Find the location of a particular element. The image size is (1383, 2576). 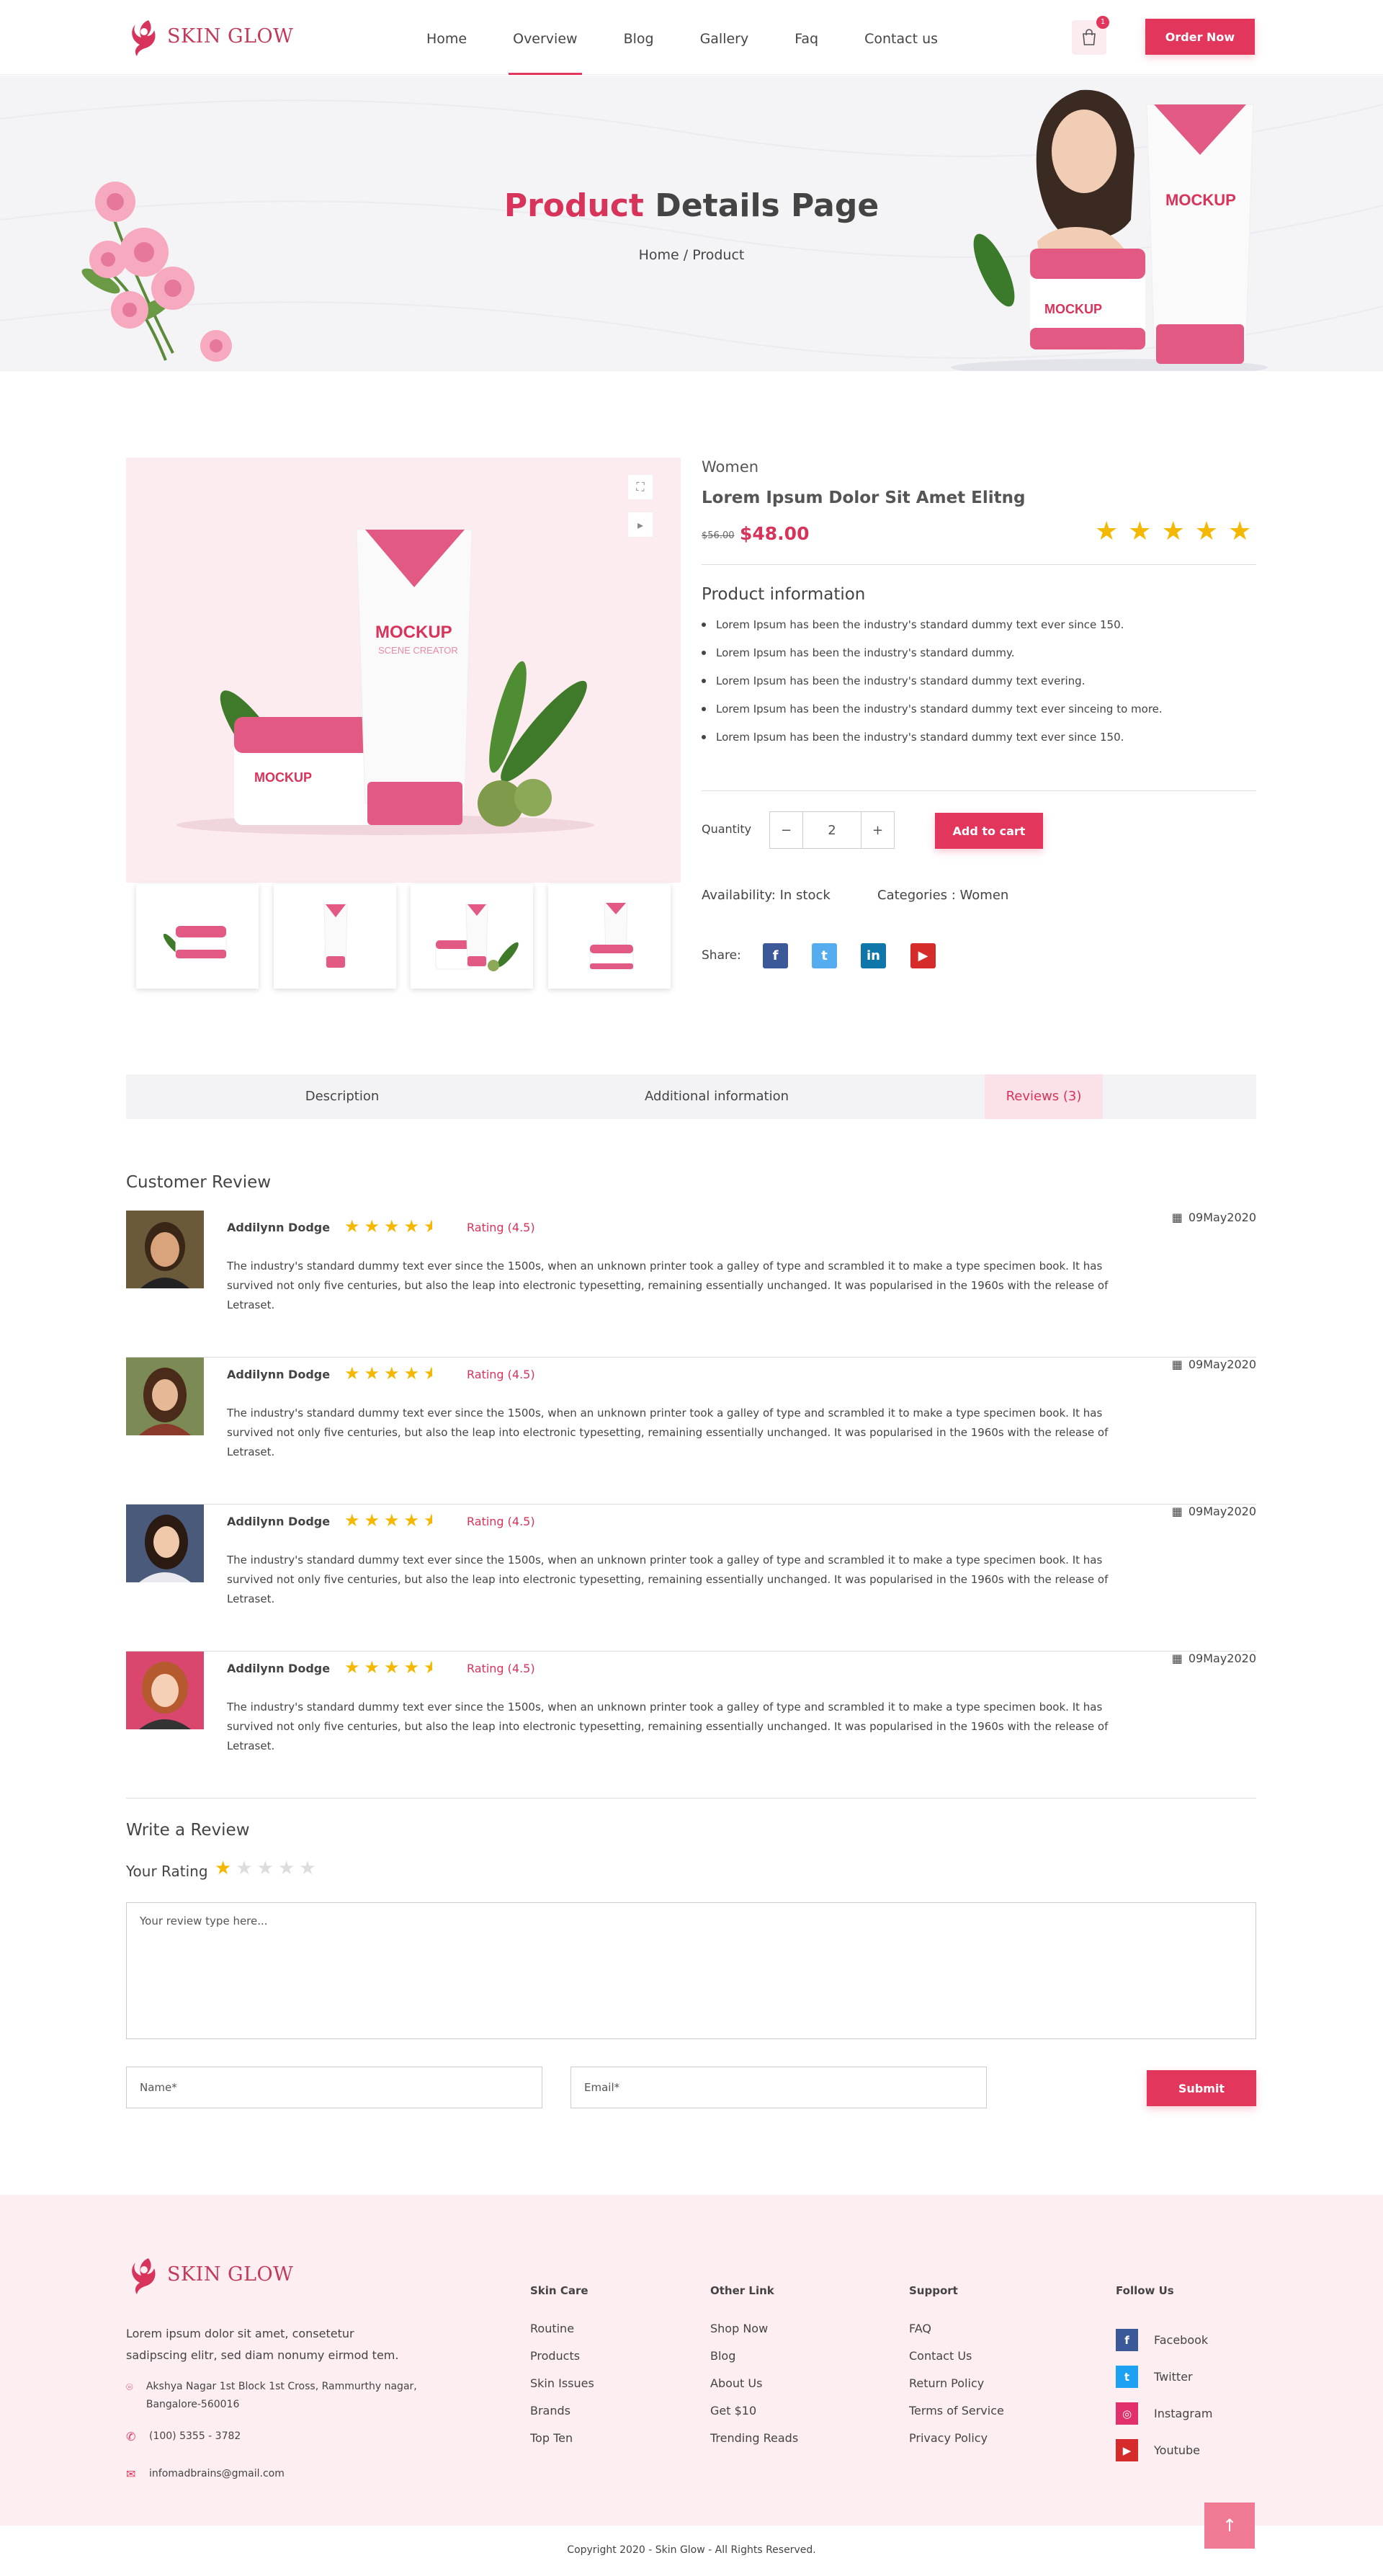

rating-star-2: ★ is located at coordinates (246, 1868).